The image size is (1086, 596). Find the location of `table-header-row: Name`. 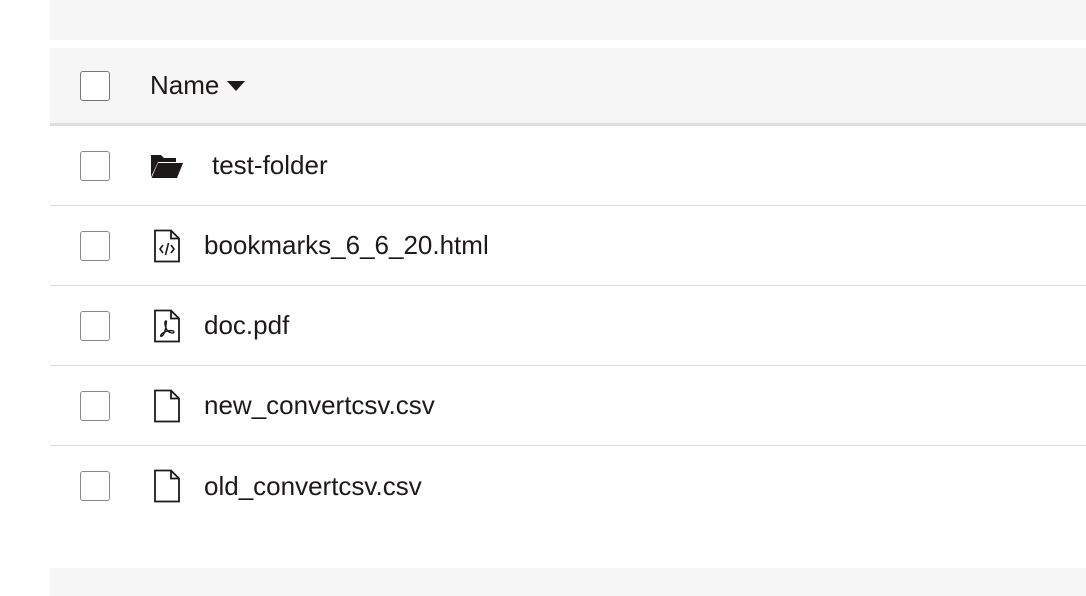

table-header-row: Name is located at coordinates (568, 87).